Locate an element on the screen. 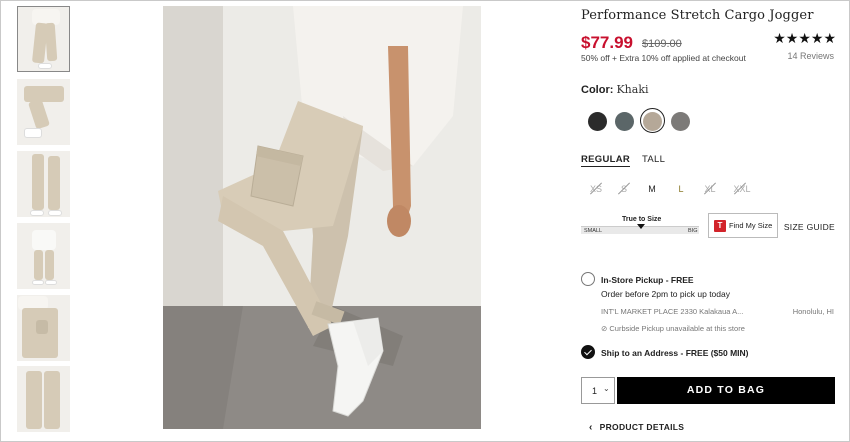  size-xl: XL is located at coordinates (710, 189).